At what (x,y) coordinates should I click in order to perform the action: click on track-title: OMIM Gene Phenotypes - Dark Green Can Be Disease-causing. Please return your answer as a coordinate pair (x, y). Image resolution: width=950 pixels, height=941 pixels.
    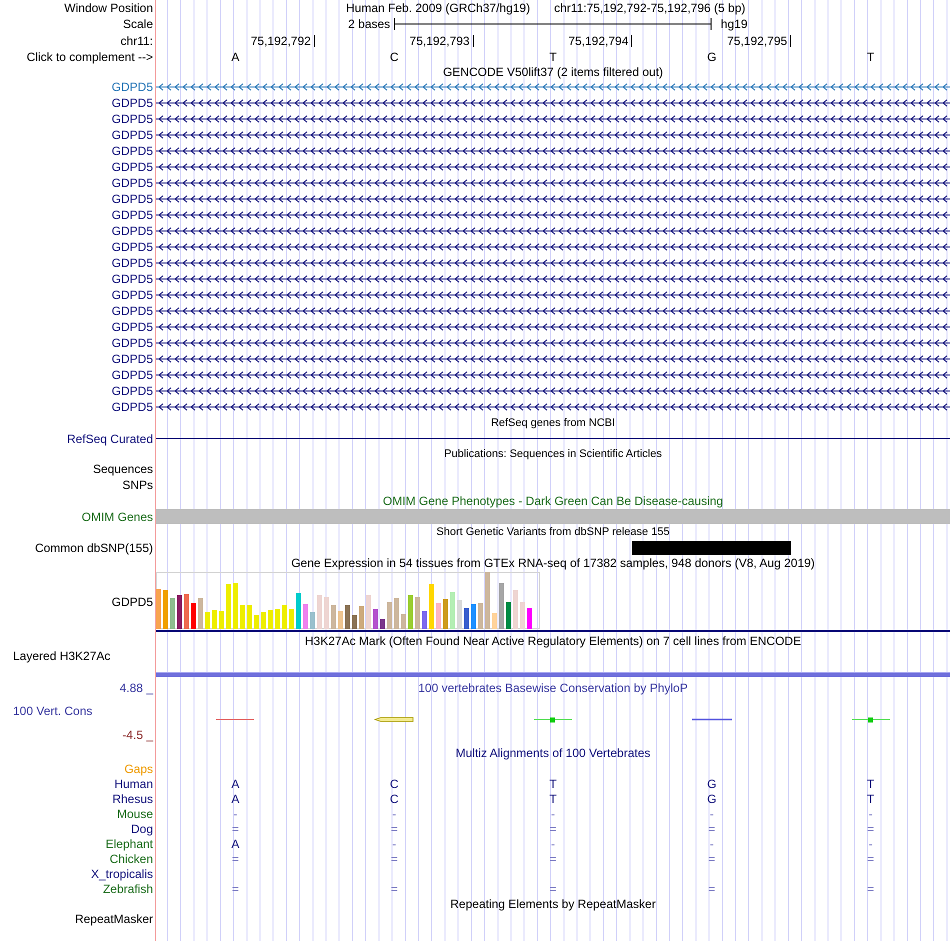
    Looking at the image, I should click on (553, 501).